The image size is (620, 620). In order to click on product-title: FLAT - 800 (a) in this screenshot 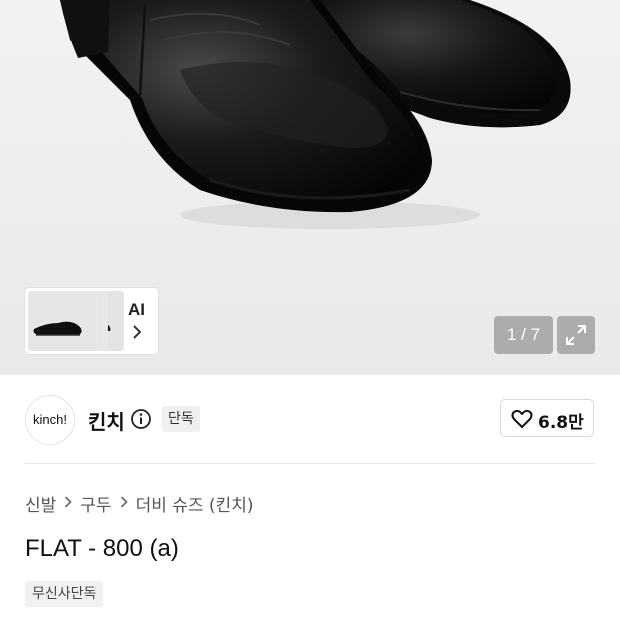, I will do `click(102, 548)`.